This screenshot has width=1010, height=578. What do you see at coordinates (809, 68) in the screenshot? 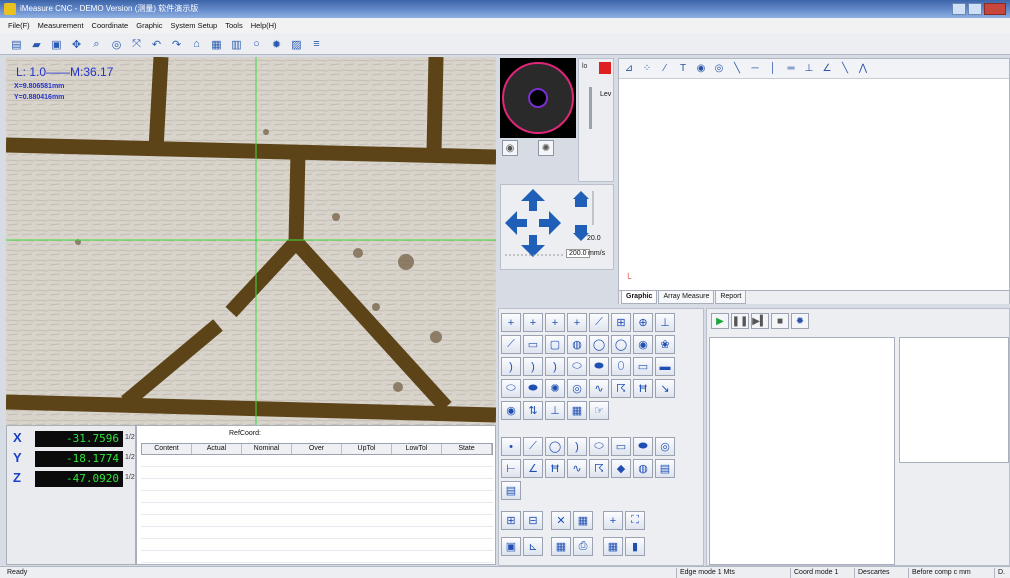
I see `perpendicular-icon: ⊥` at bounding box center [809, 68].